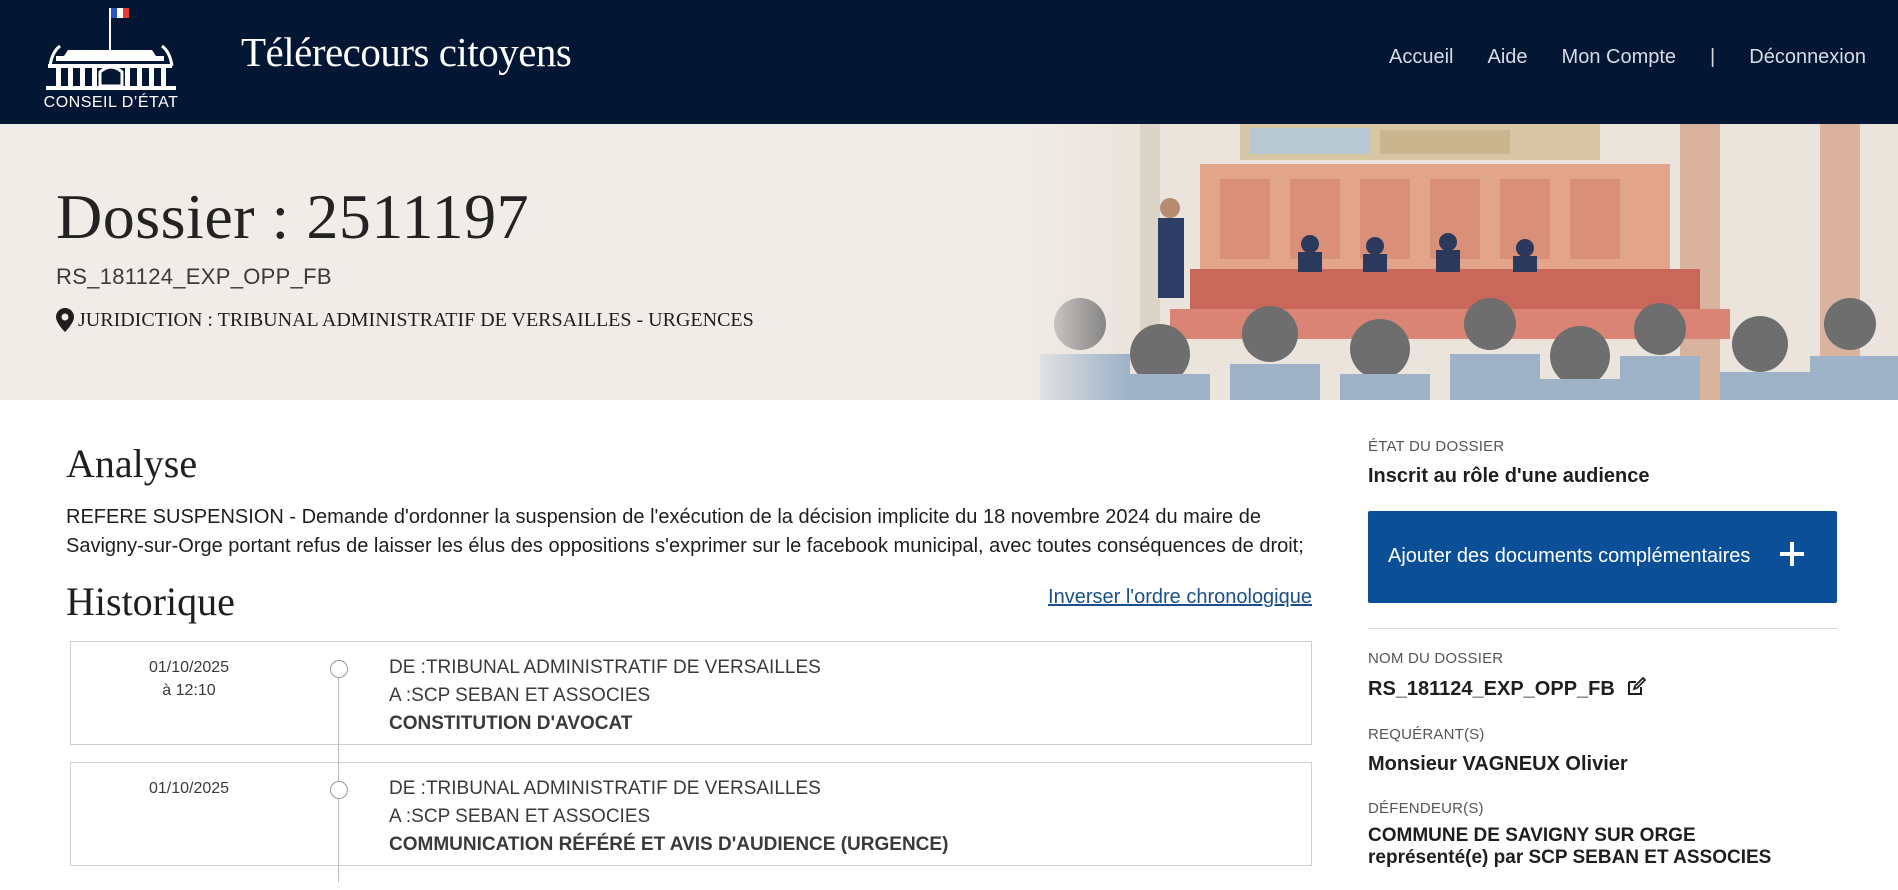 The image size is (1898, 890). Describe the element at coordinates (1459, 262) in the screenshot. I see `courtroom-illustration` at that location.